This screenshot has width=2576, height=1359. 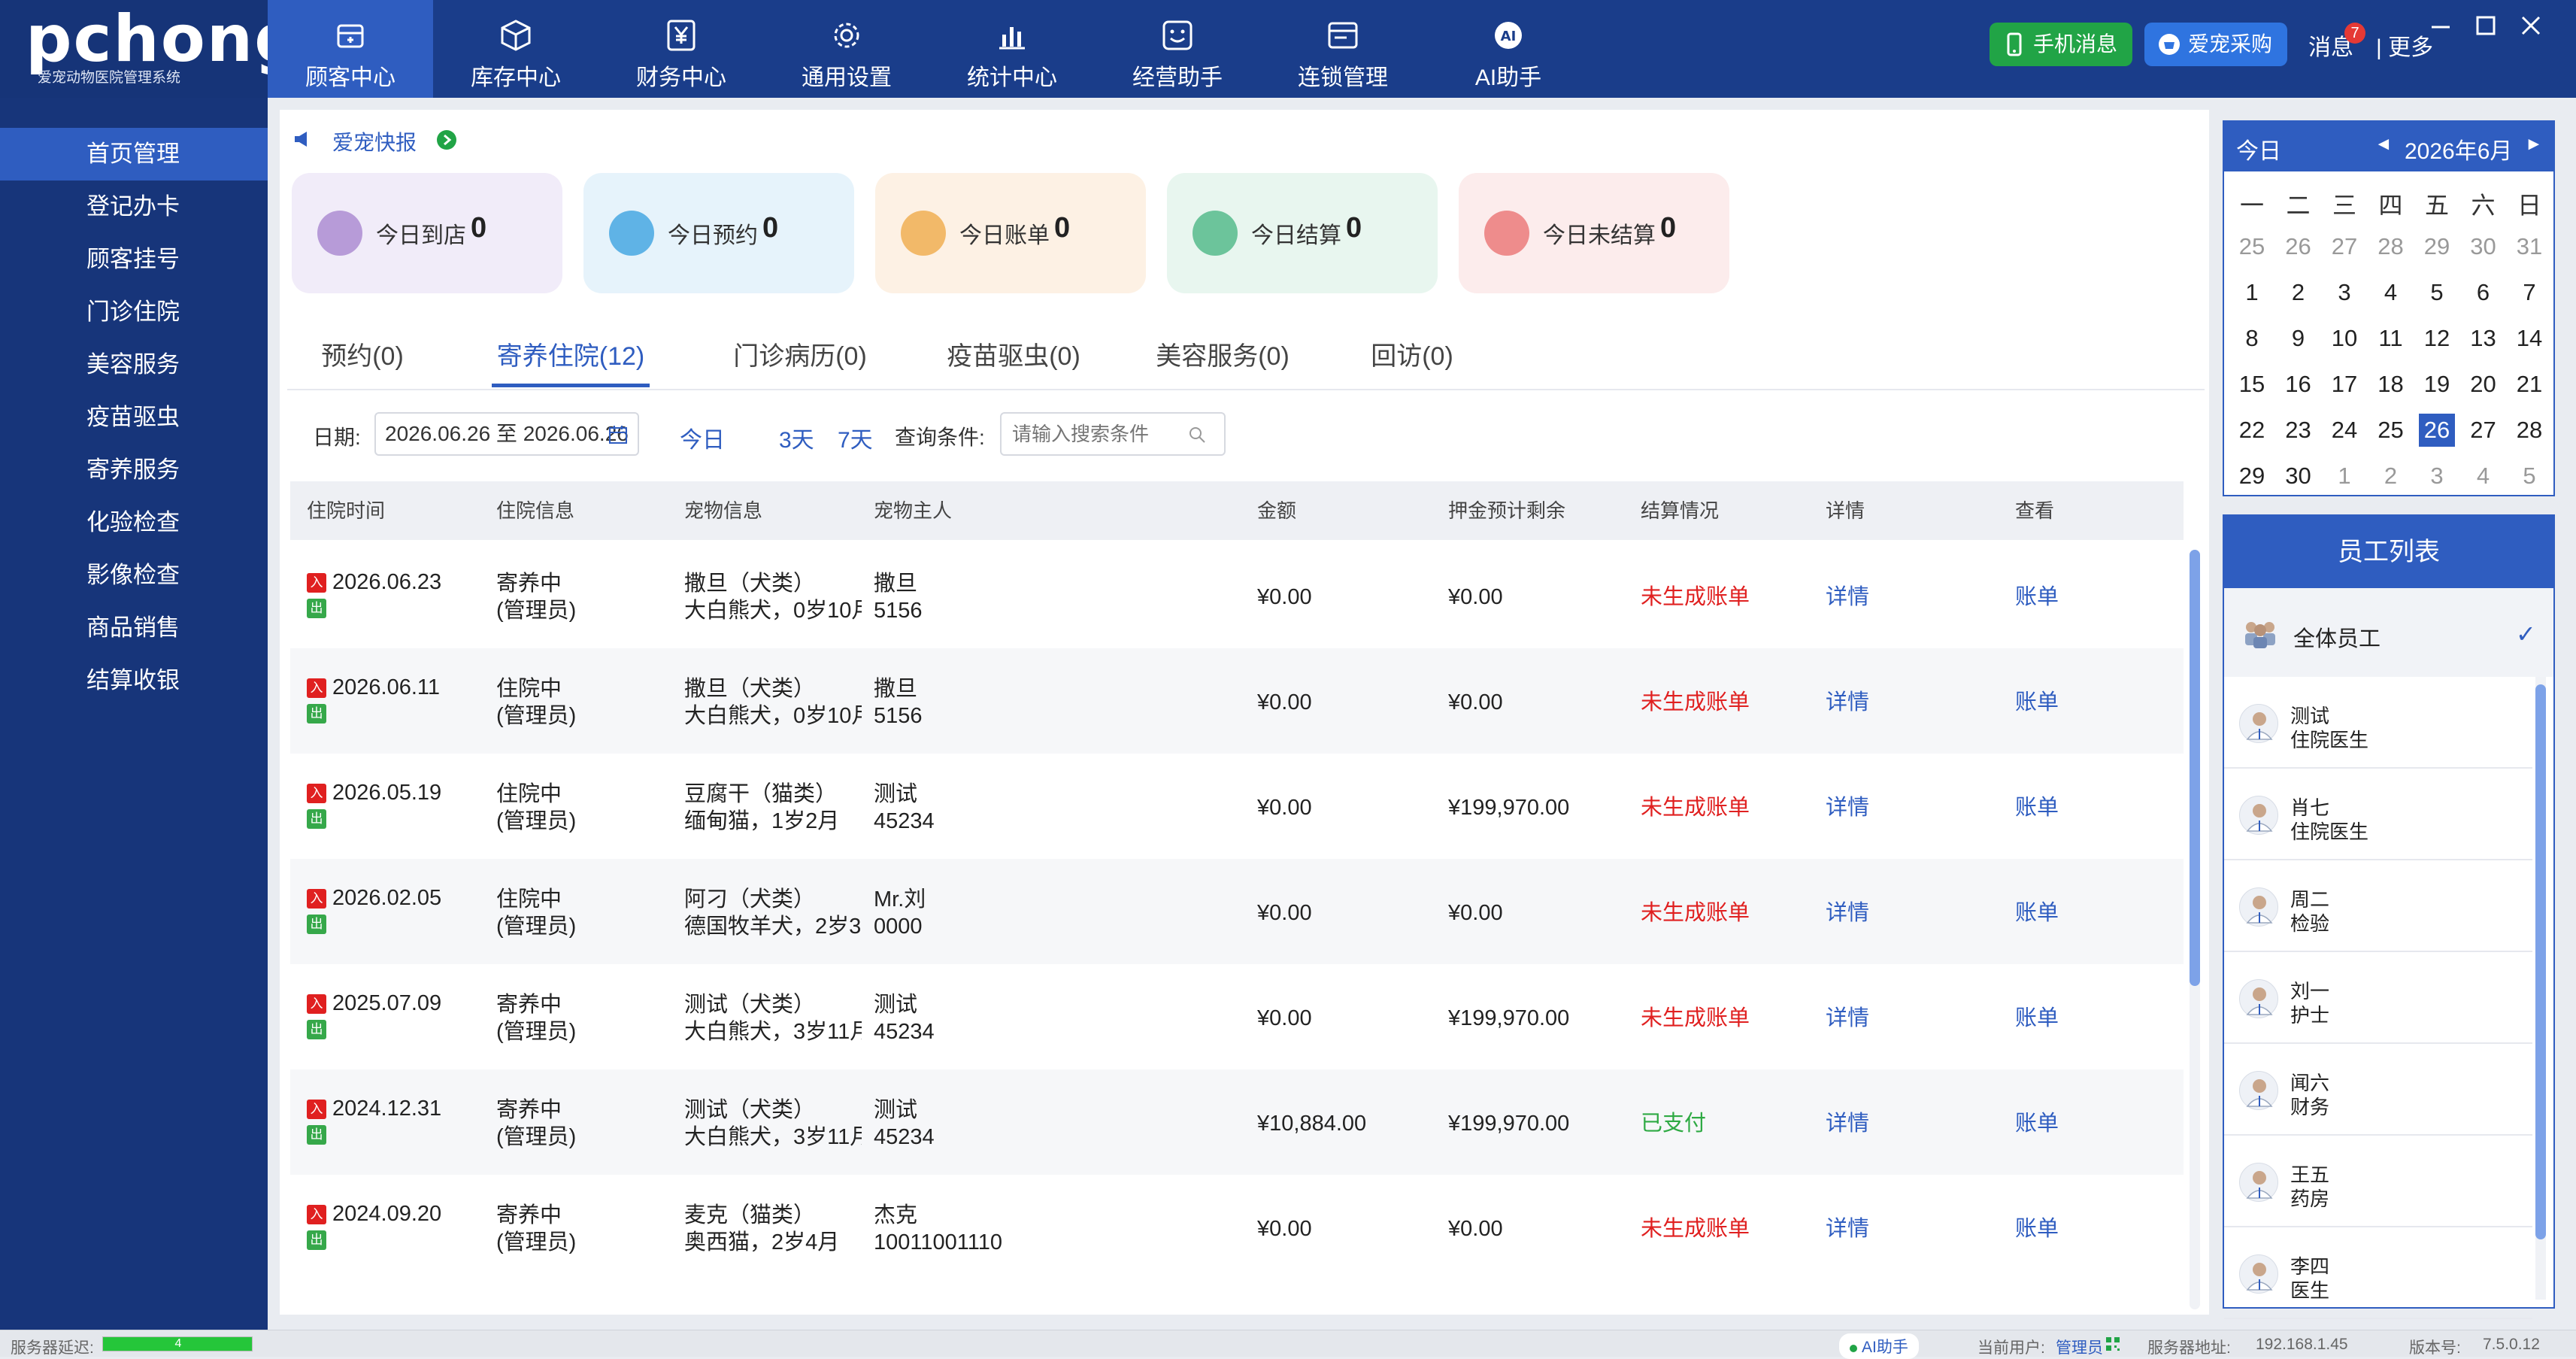 I want to click on nav-item-4: 统计中心, so click(x=1012, y=49).